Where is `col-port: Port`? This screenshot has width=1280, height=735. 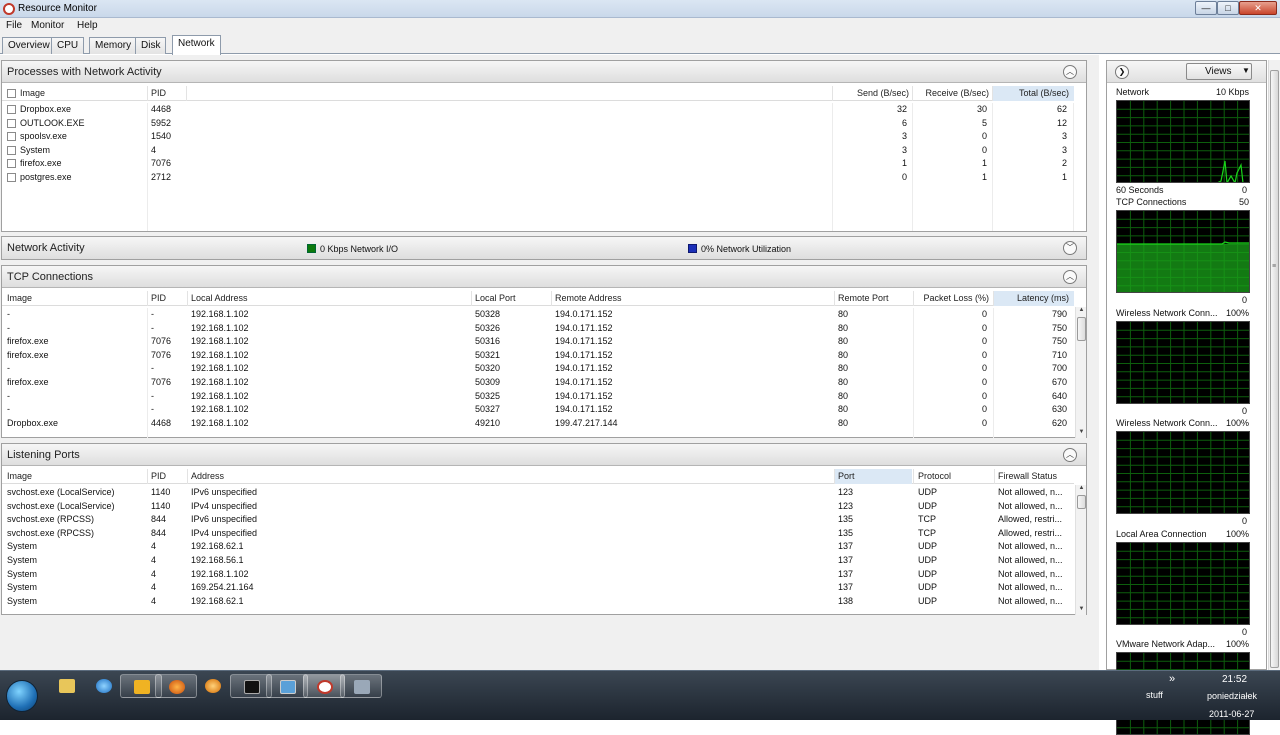
col-port: Port is located at coordinates (846, 477).